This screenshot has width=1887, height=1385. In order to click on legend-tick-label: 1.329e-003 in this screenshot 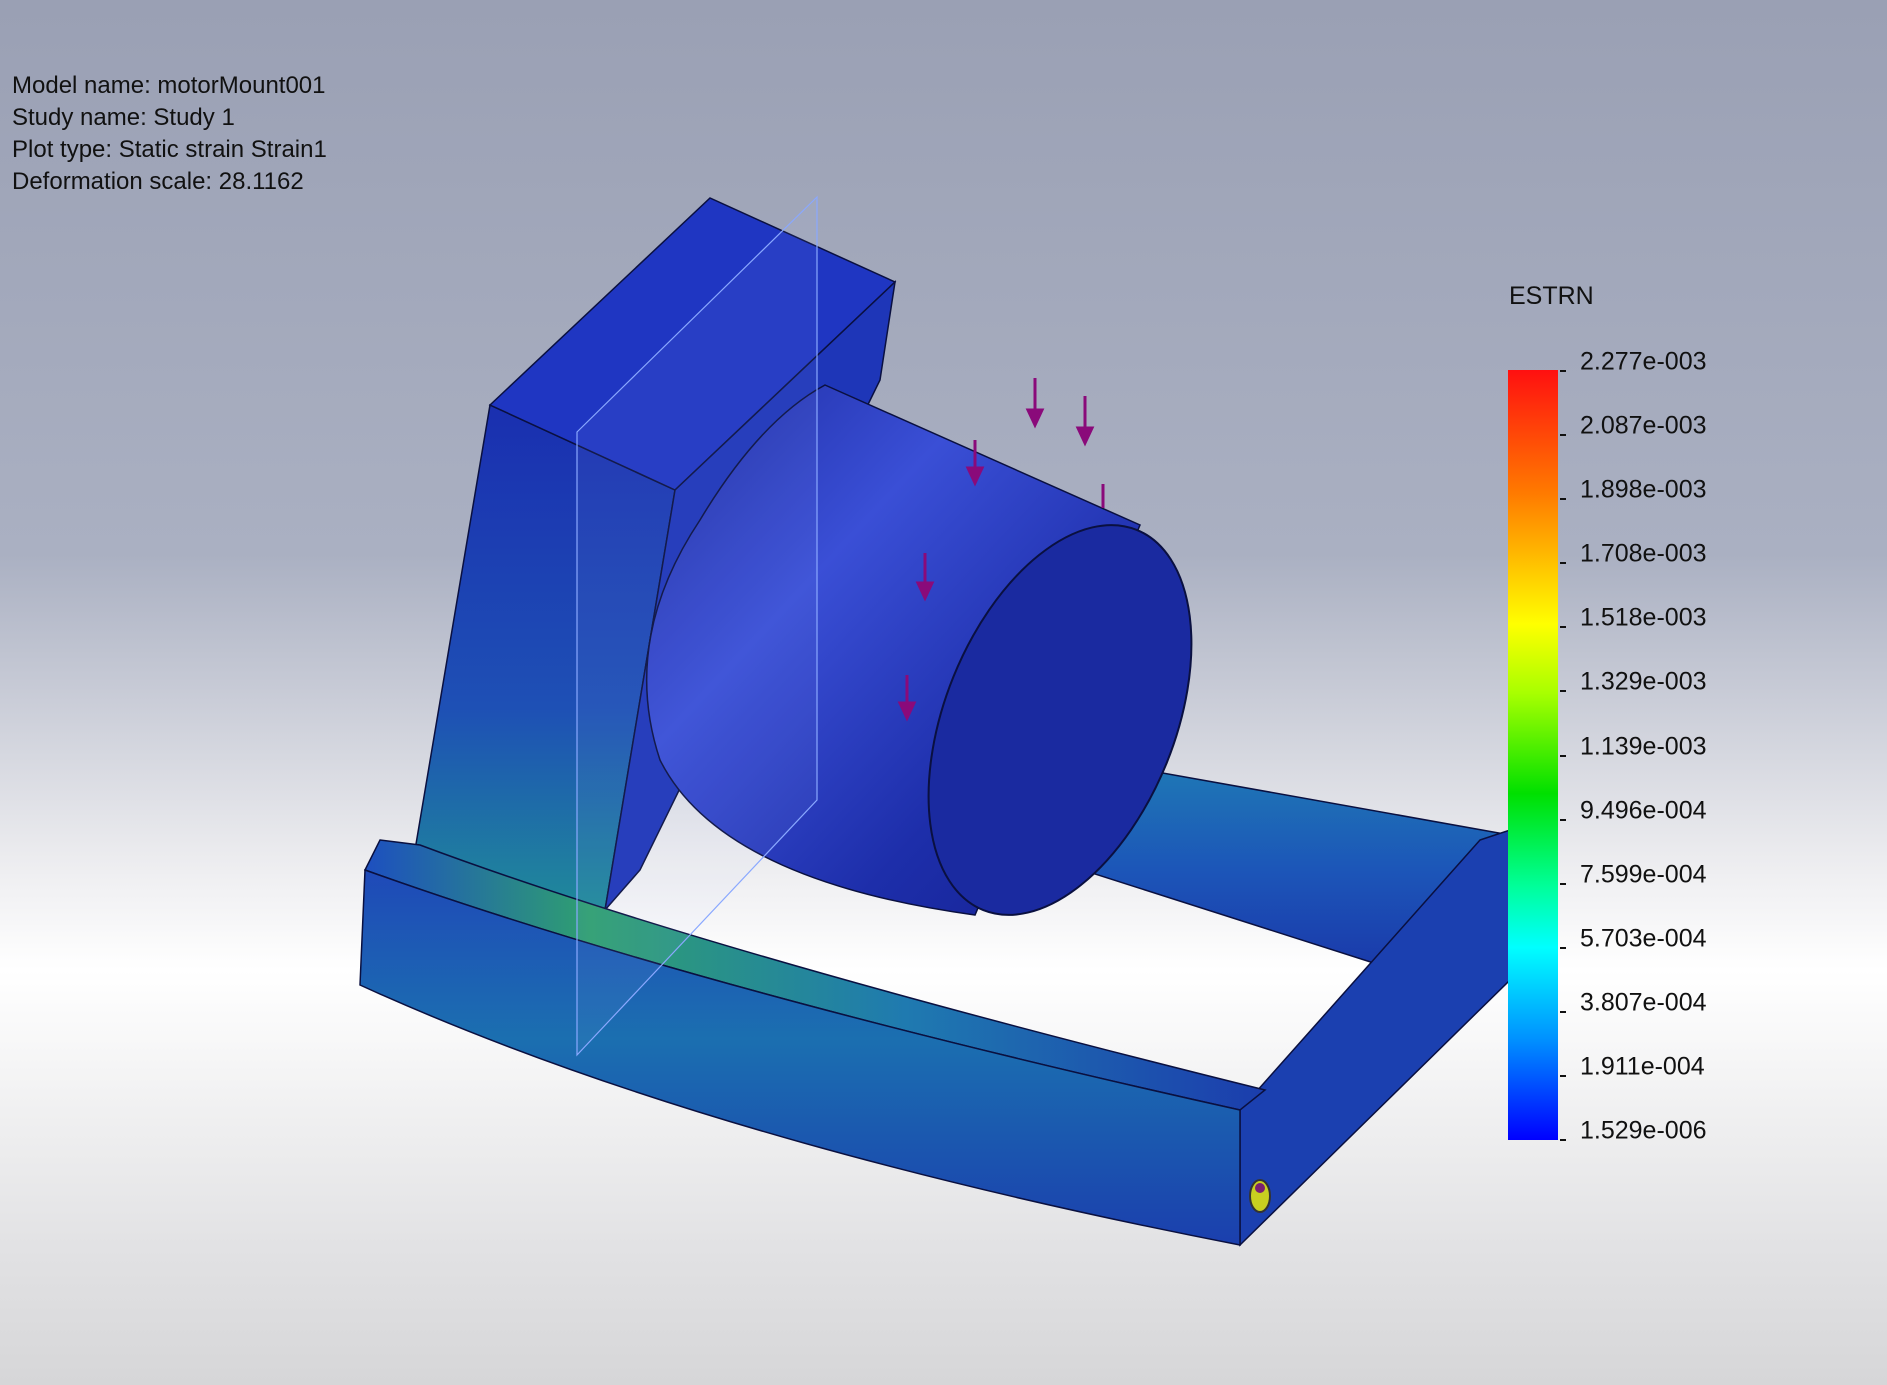, I will do `click(1643, 681)`.